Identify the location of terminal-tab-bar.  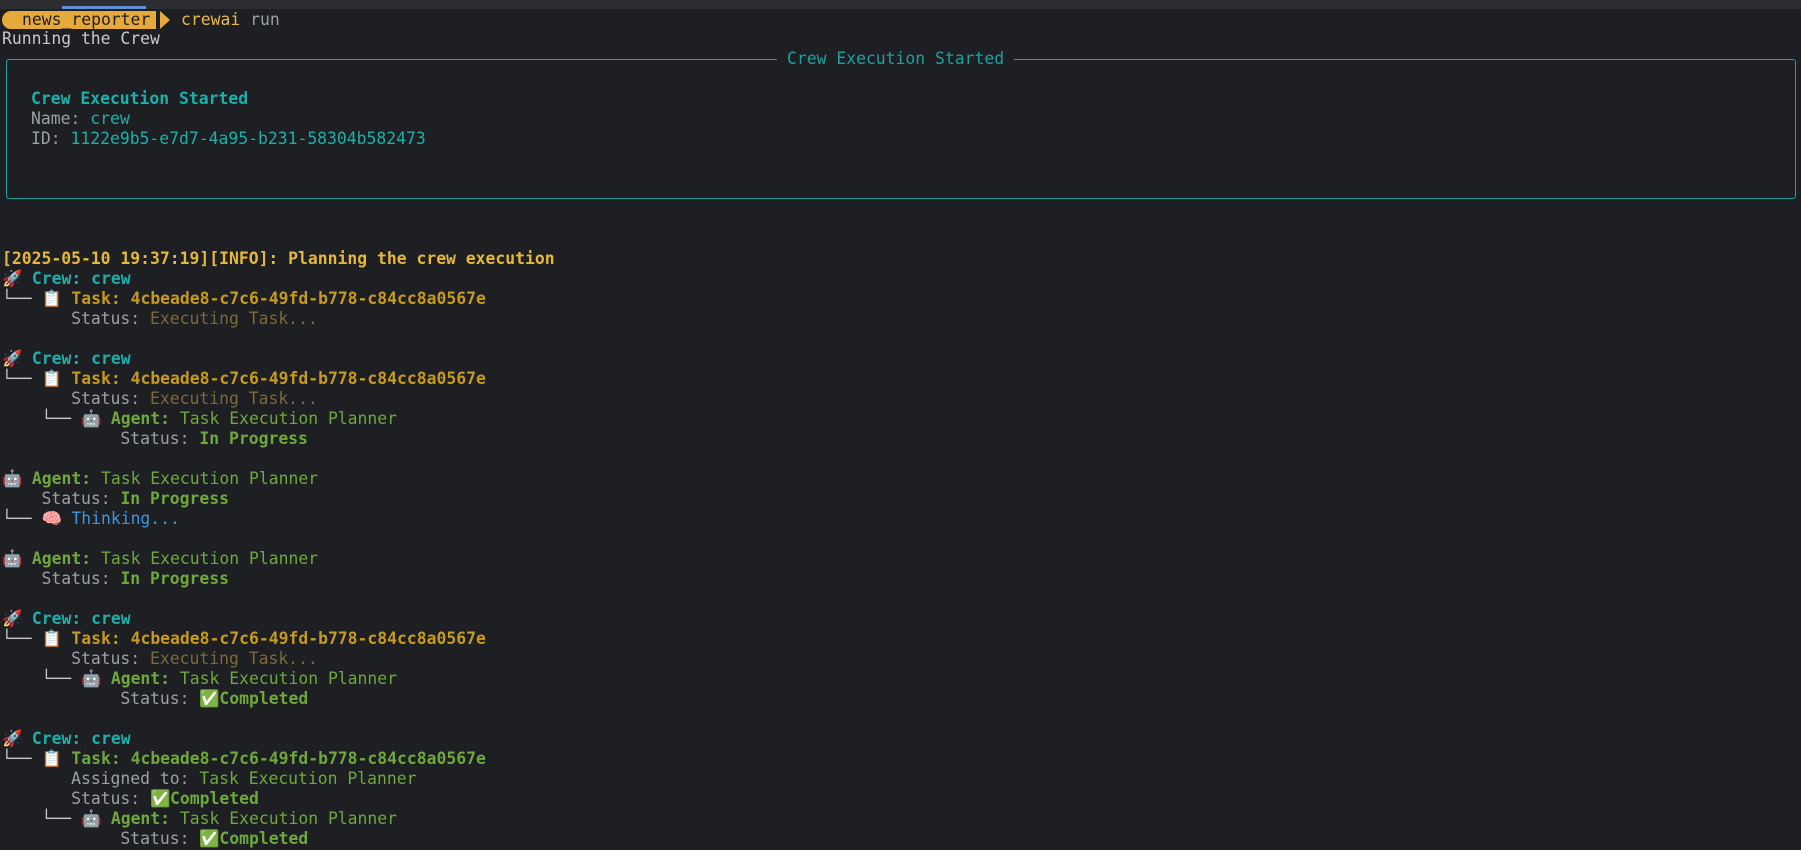
(900, 4).